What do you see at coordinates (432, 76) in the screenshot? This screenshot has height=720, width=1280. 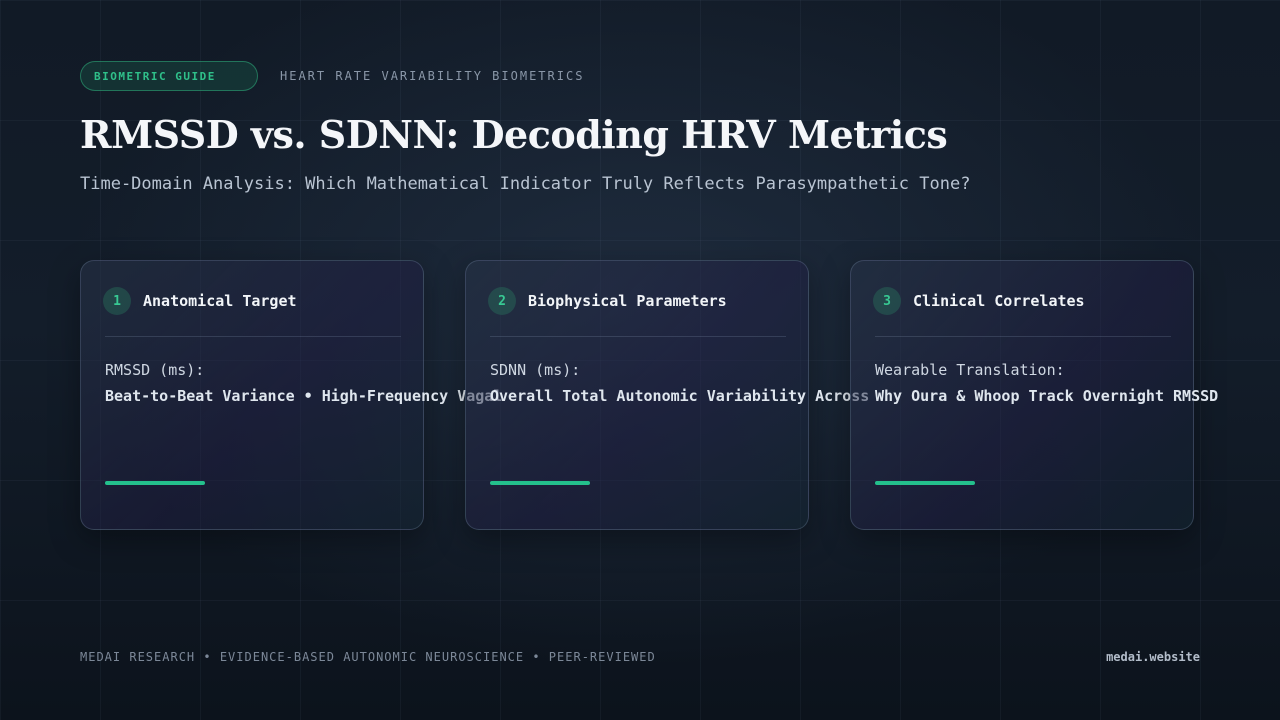 I see `topic-label: HEART RATE VARIABILITY BIOMETRICS` at bounding box center [432, 76].